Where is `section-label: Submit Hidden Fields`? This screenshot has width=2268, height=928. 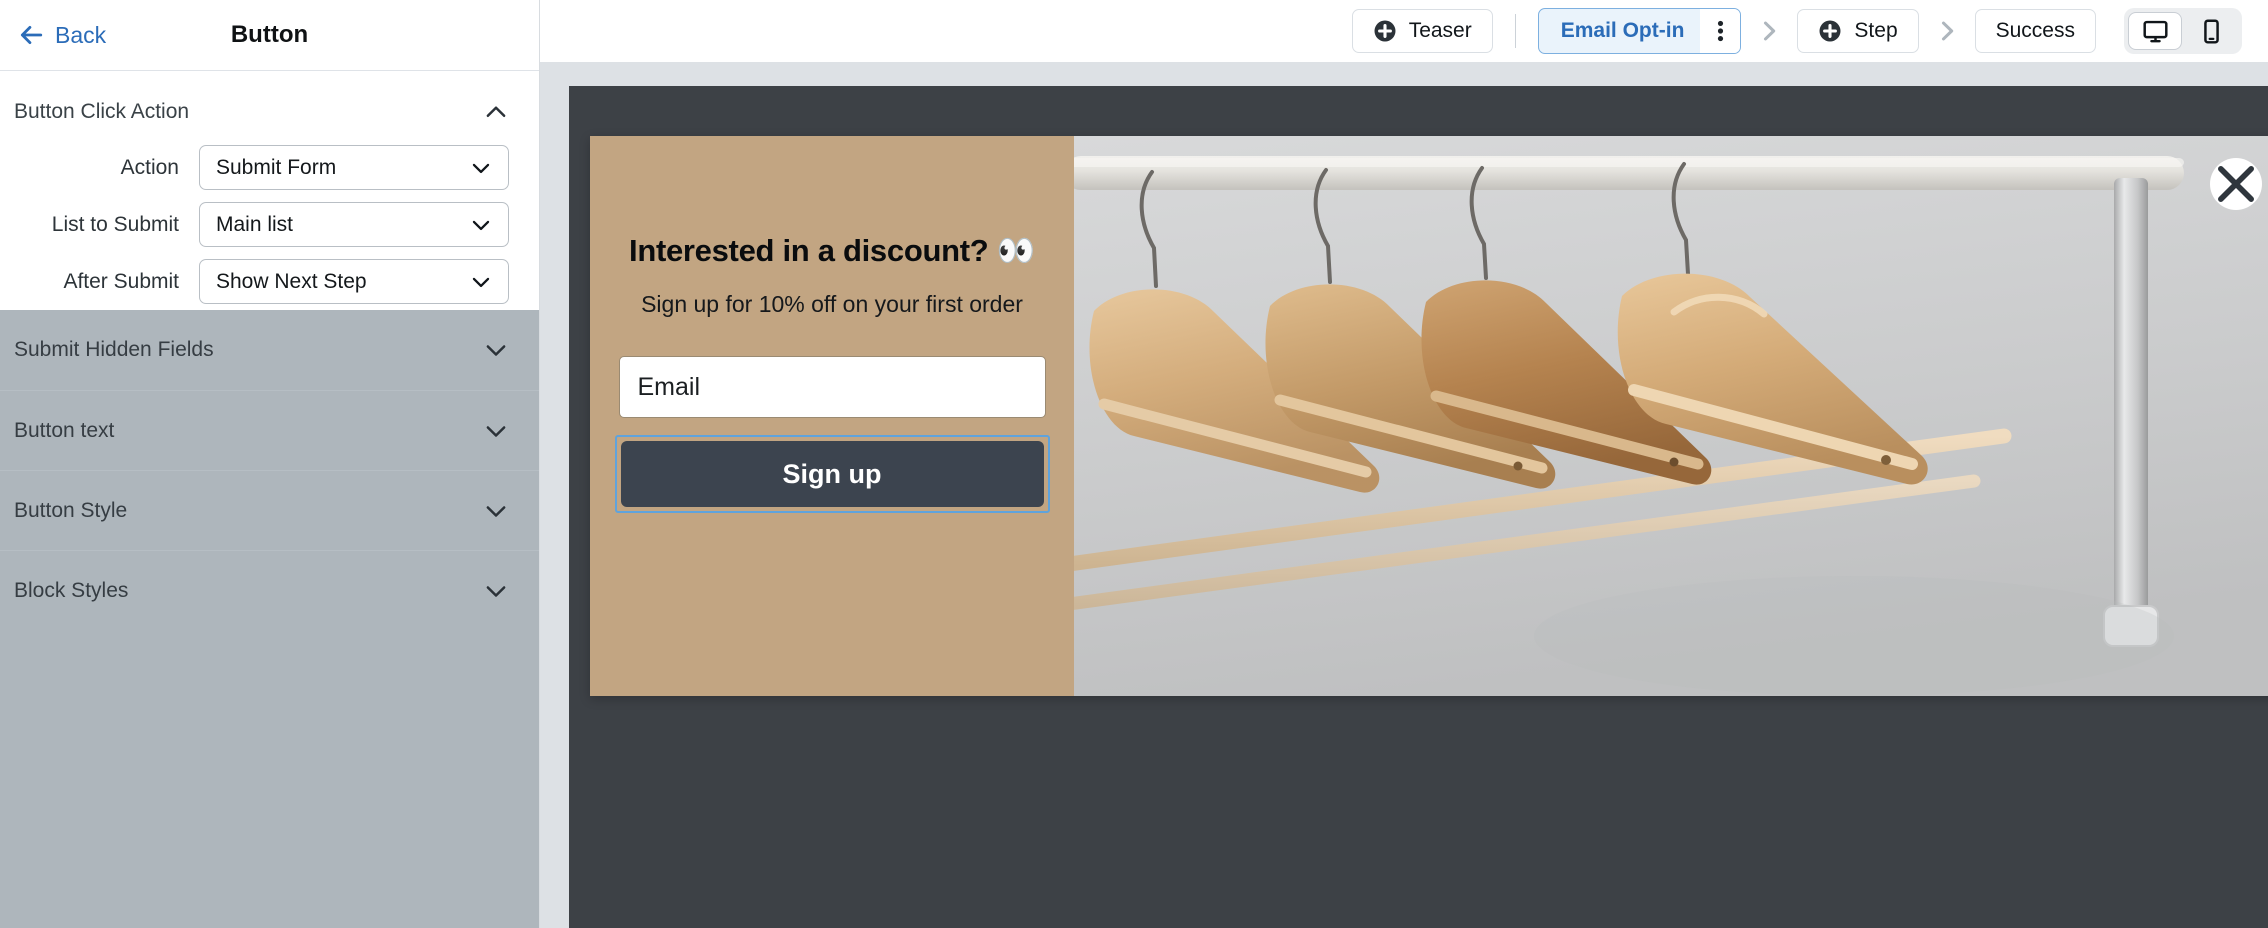 section-label: Submit Hidden Fields is located at coordinates (114, 349).